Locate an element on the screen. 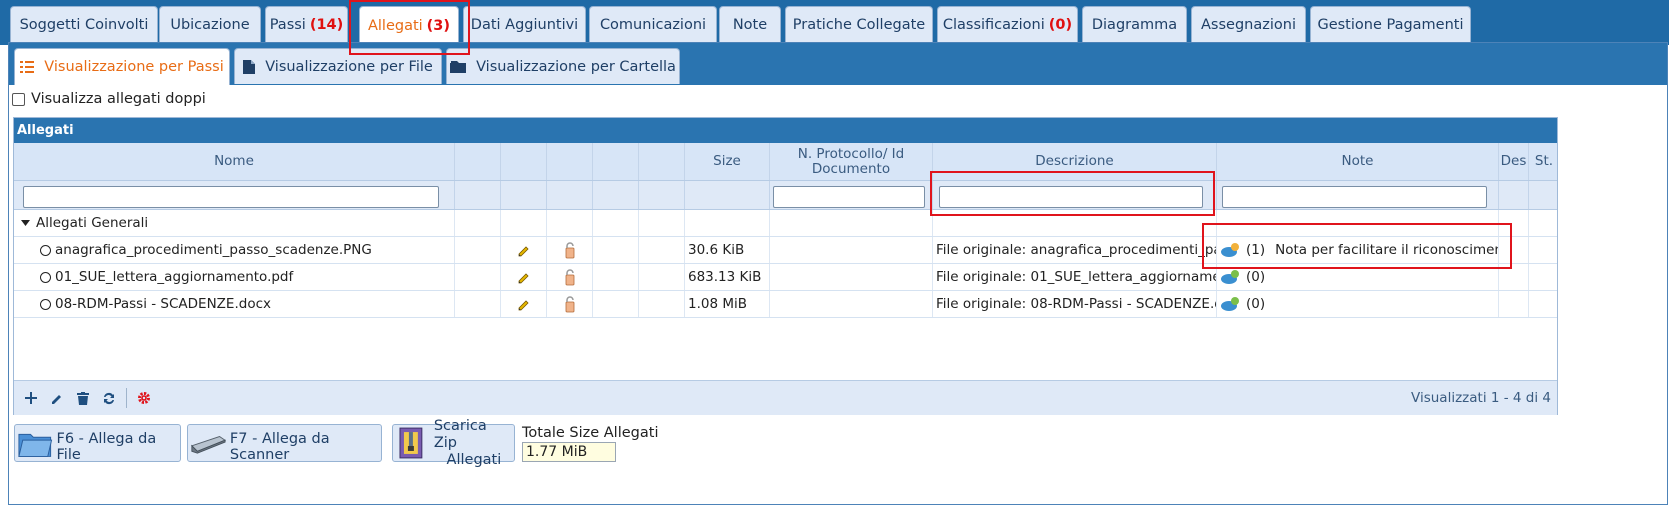 This screenshot has height=505, width=1669. col-nome: Nome is located at coordinates (234, 161).